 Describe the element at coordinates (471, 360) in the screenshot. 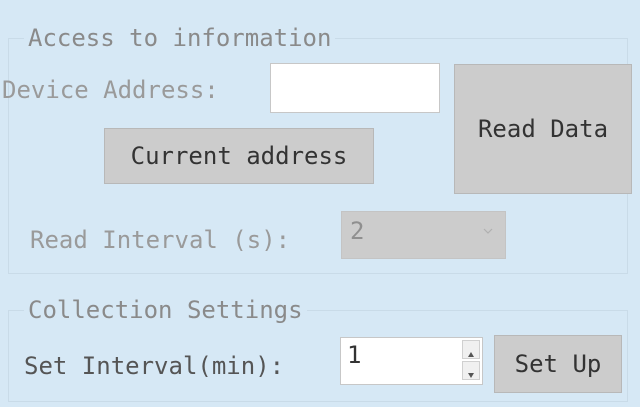

I see `stepper-buttons` at that location.